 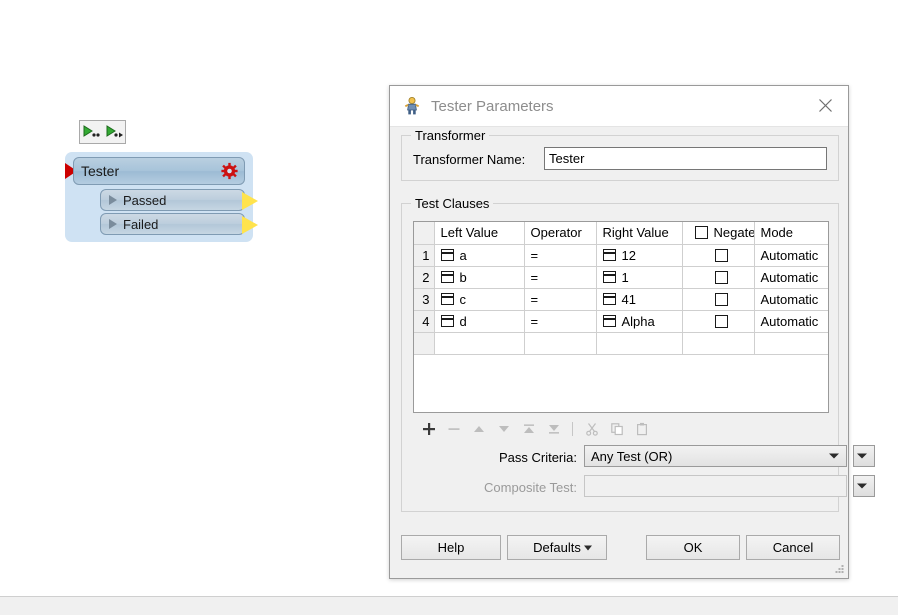 What do you see at coordinates (479, 277) in the screenshot?
I see `cell-left-value: b` at bounding box center [479, 277].